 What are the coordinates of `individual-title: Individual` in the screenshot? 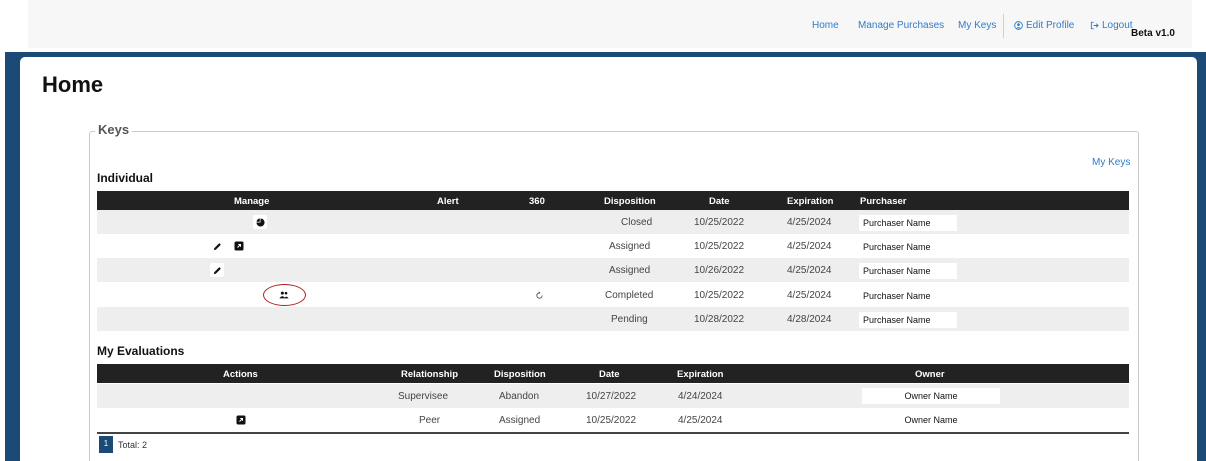 It's located at (125, 178).